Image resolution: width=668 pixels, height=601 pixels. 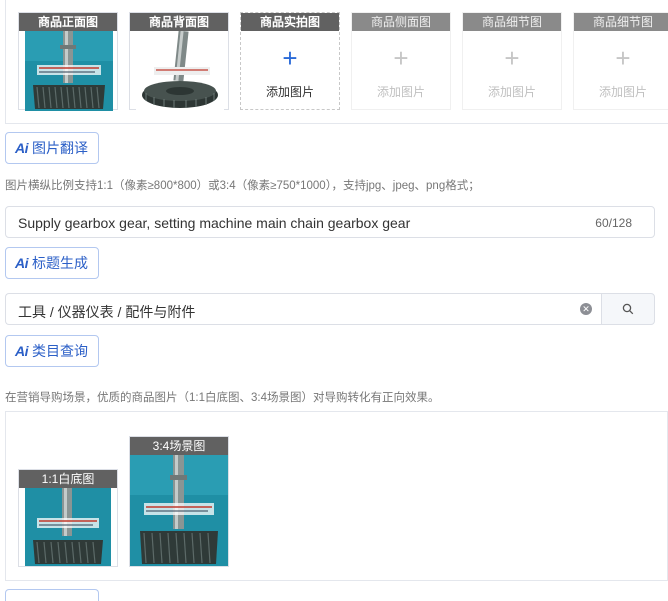 What do you see at coordinates (60, 148) in the screenshot?
I see `image-translate-label: 图片翻译` at bounding box center [60, 148].